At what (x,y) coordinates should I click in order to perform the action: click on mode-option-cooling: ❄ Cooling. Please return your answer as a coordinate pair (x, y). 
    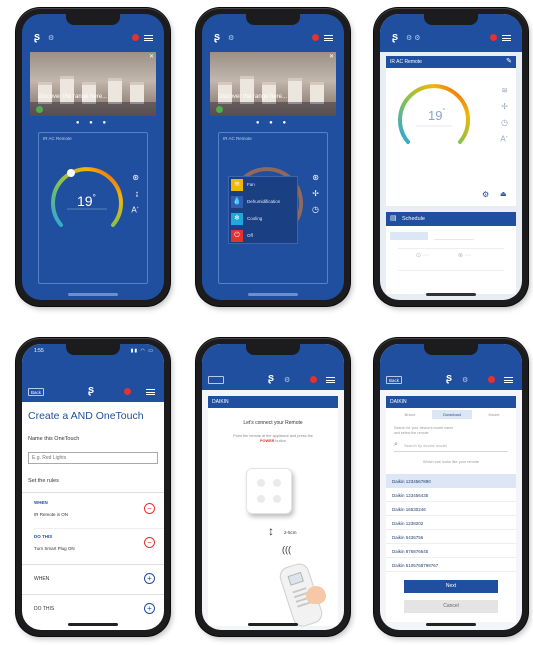
    Looking at the image, I should click on (264, 219).